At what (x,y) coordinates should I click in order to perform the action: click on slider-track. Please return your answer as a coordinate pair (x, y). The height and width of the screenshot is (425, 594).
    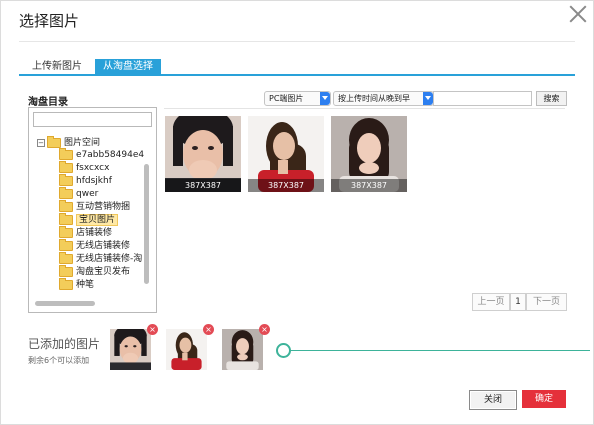
    Looking at the image, I should click on (440, 350).